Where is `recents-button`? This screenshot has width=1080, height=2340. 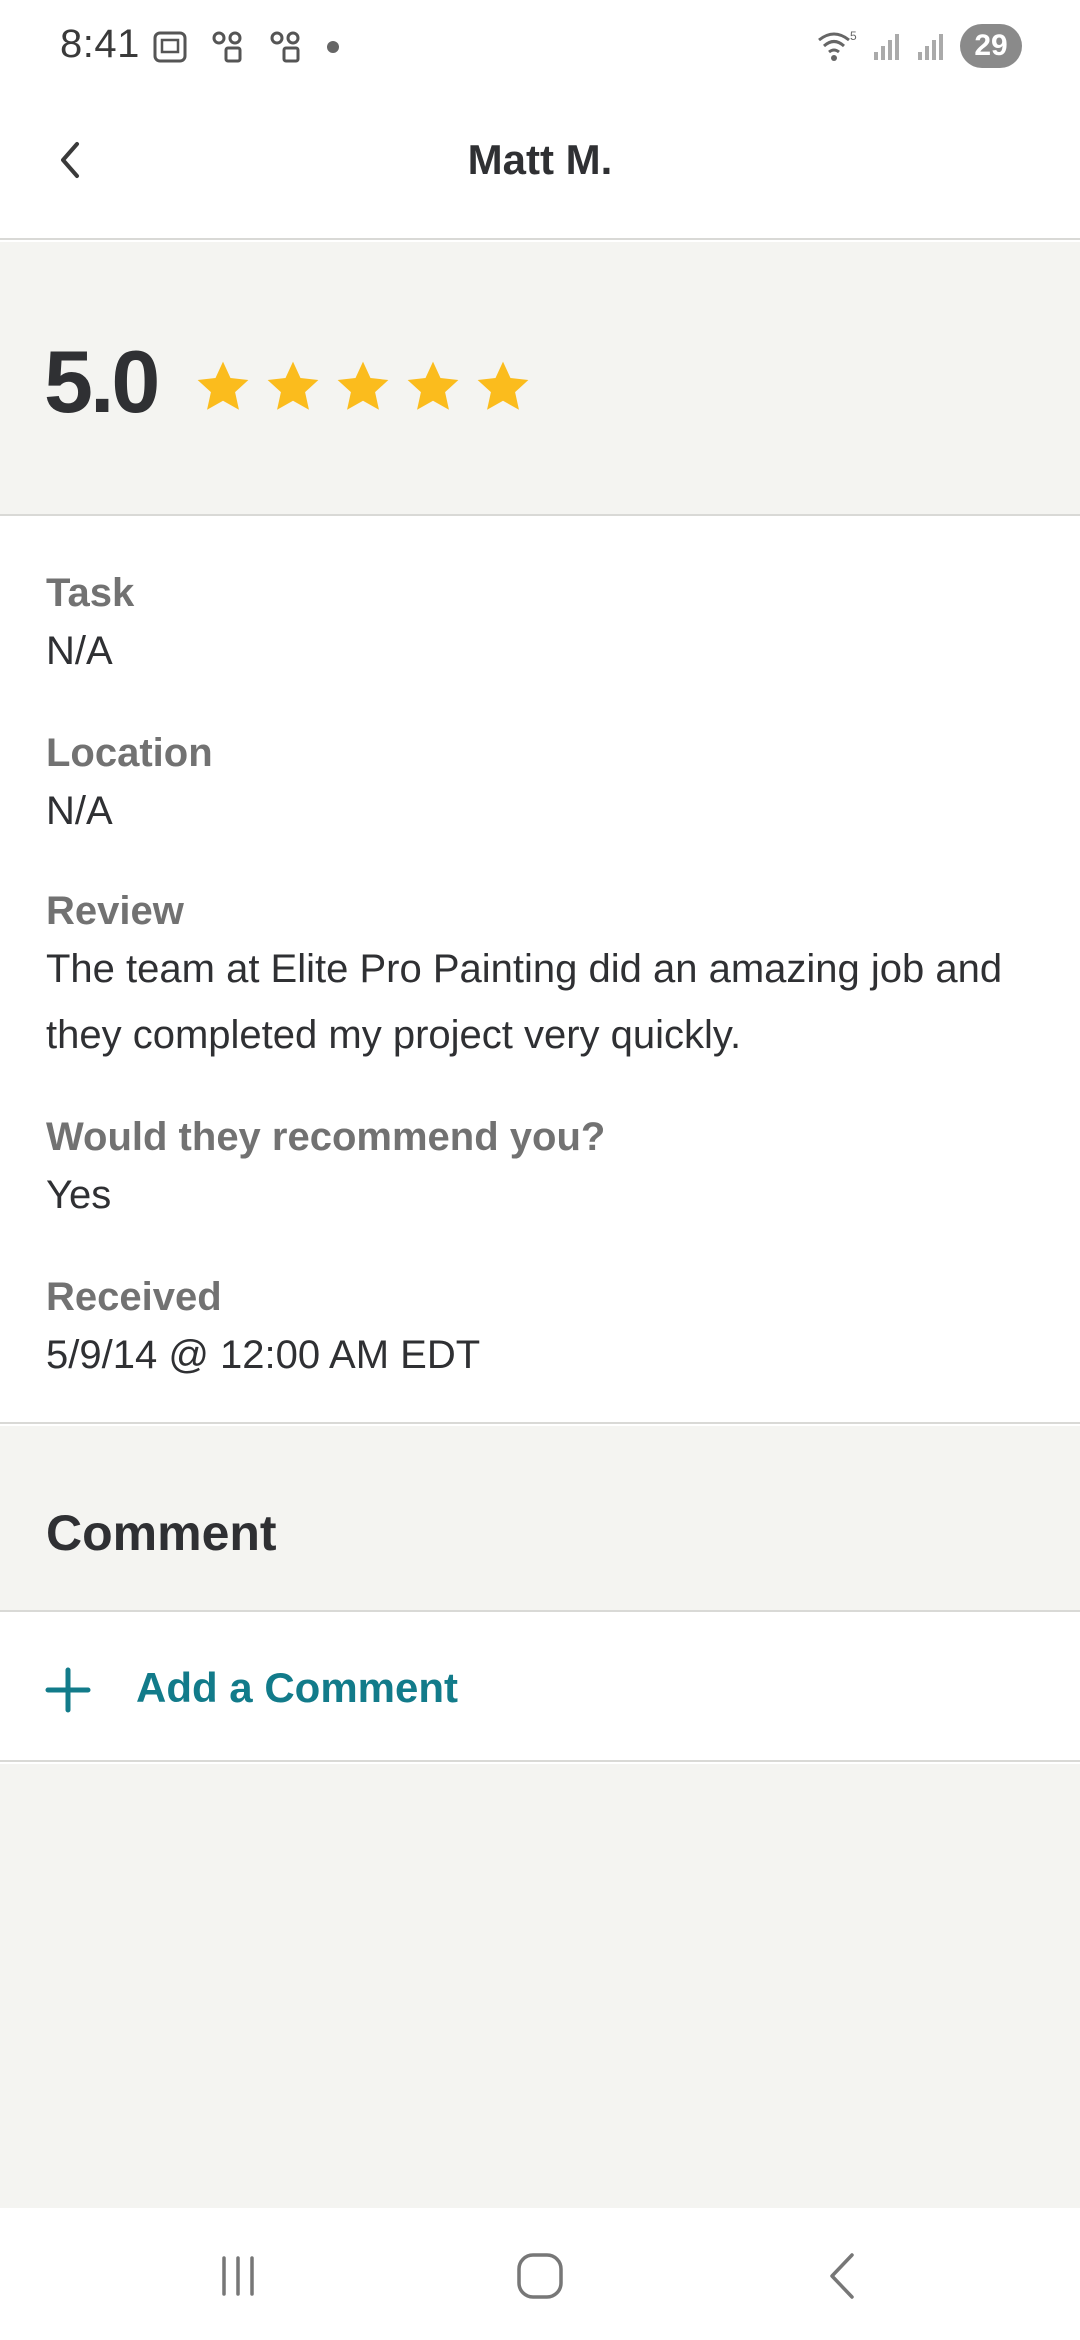
recents-button is located at coordinates (238, 2276).